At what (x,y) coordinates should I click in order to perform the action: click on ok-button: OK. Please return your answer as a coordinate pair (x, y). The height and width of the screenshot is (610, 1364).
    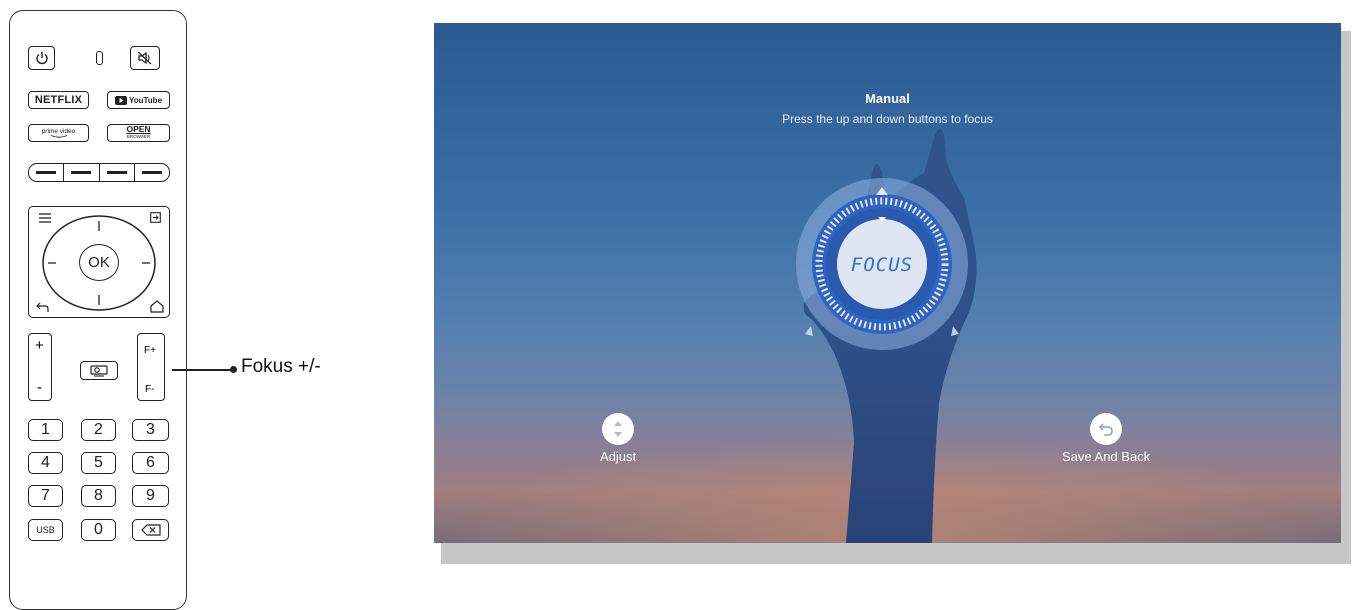
    Looking at the image, I should click on (99, 262).